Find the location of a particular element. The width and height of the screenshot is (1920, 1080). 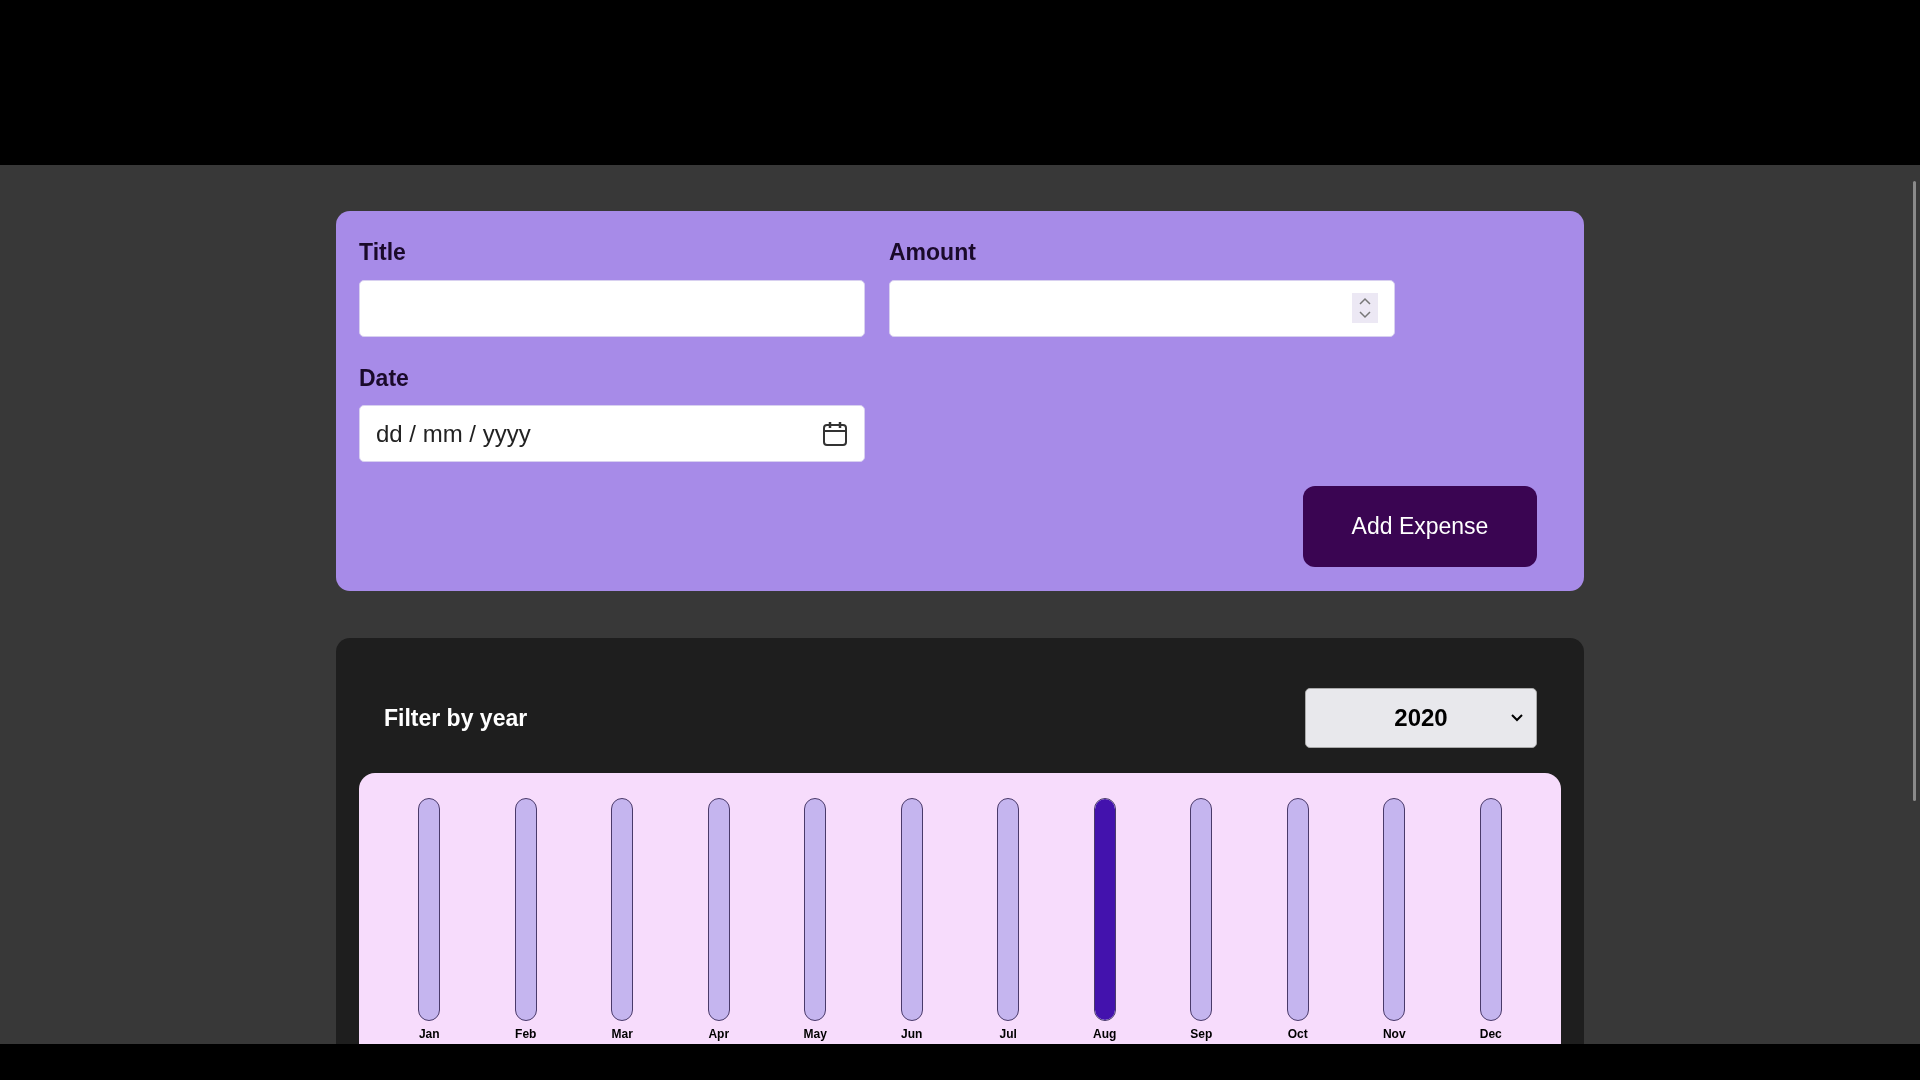

amount-field is located at coordinates (1142, 308).